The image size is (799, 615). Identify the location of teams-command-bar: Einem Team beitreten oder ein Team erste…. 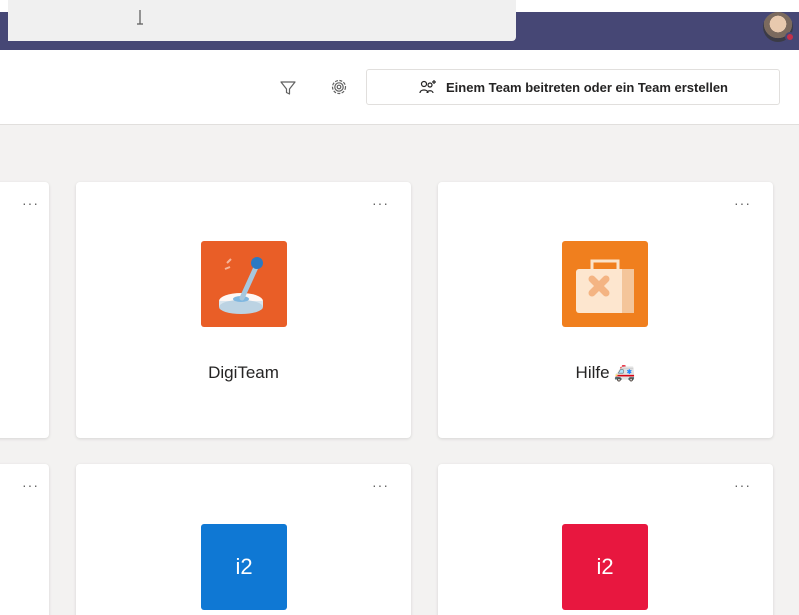
(399, 87).